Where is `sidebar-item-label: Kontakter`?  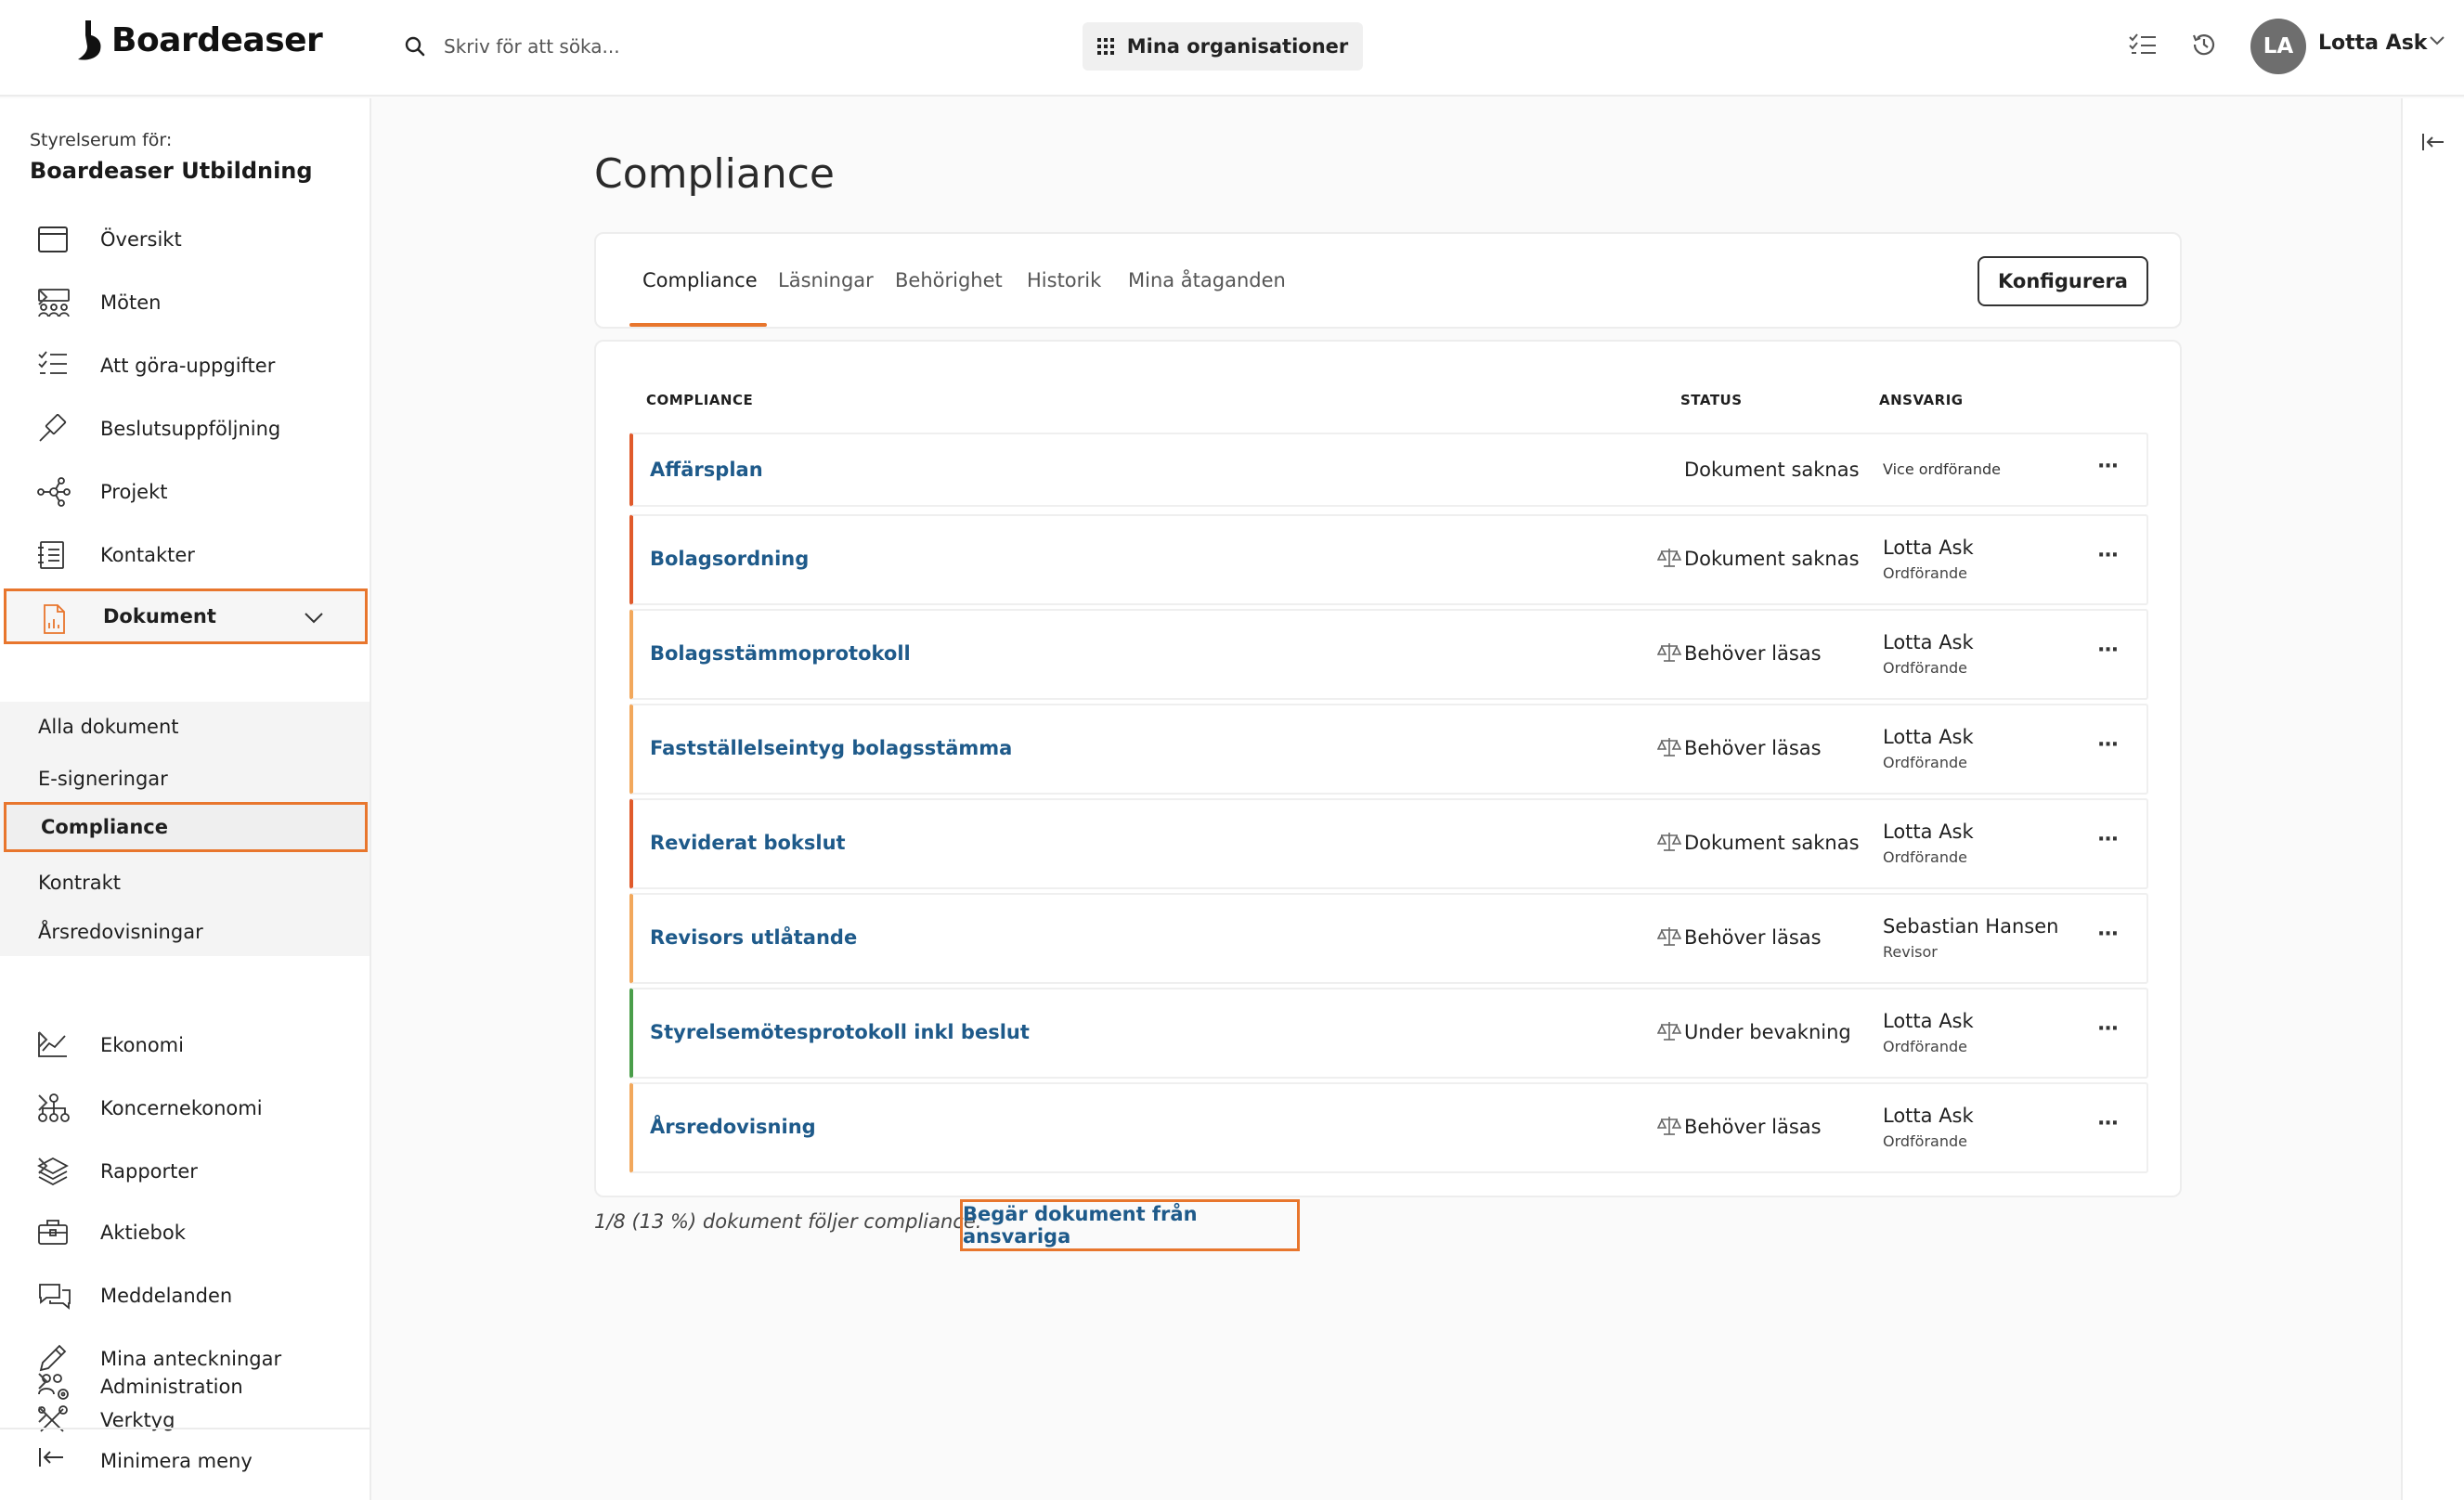 sidebar-item-label: Kontakter is located at coordinates (147, 555).